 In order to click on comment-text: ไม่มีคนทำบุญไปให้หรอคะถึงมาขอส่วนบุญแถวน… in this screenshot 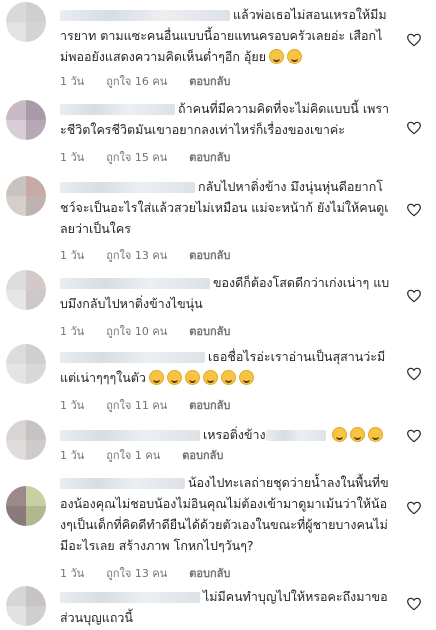, I will do `click(224, 607)`.